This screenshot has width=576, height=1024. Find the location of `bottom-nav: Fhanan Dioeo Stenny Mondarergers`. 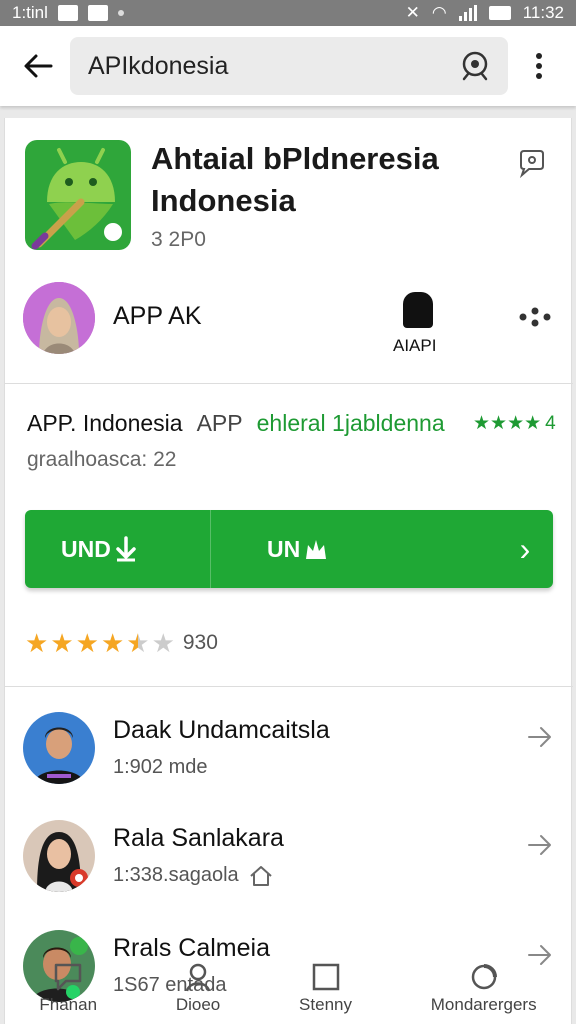

bottom-nav: Fhanan Dioeo Stenny Mondarergers is located at coordinates (288, 988).